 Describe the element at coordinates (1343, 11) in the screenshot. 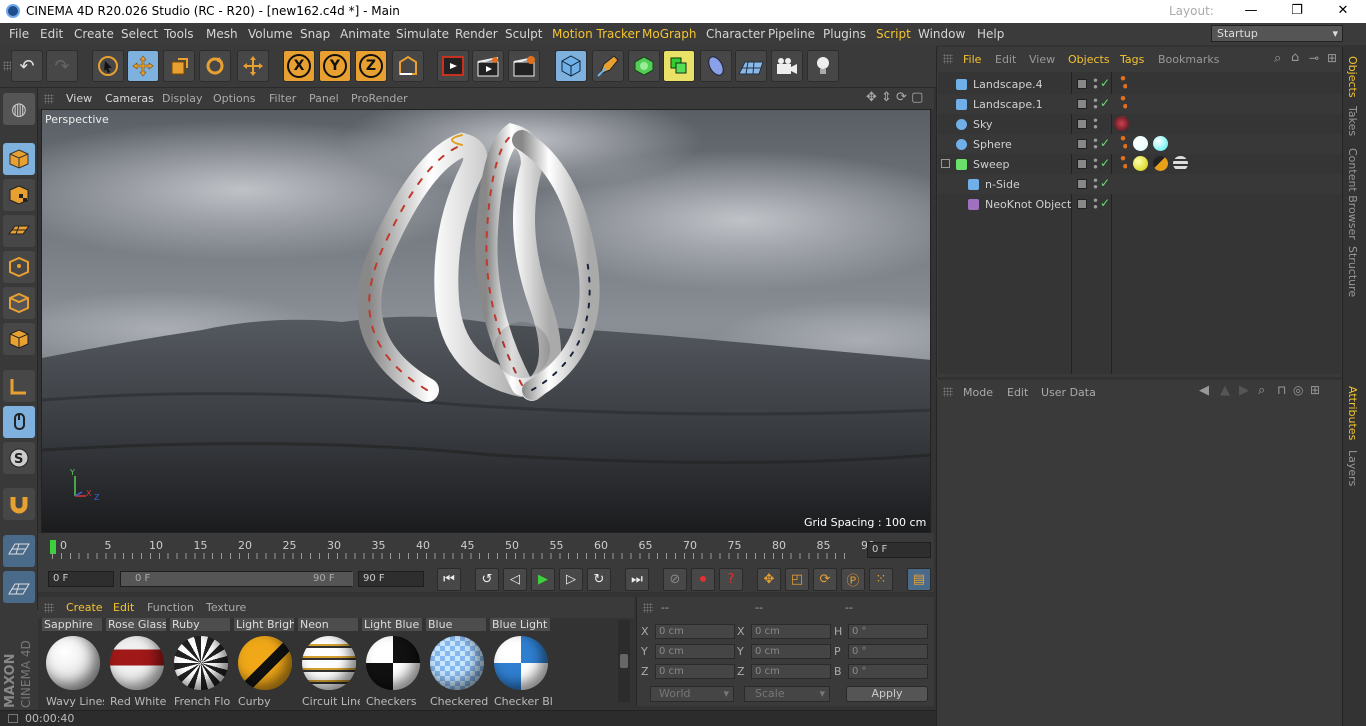

I see `close-button: ✕` at that location.